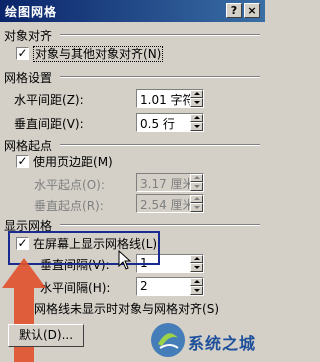 Image resolution: width=320 pixels, height=362 pixels. I want to click on v-origin-up-arrow, so click(196, 199).